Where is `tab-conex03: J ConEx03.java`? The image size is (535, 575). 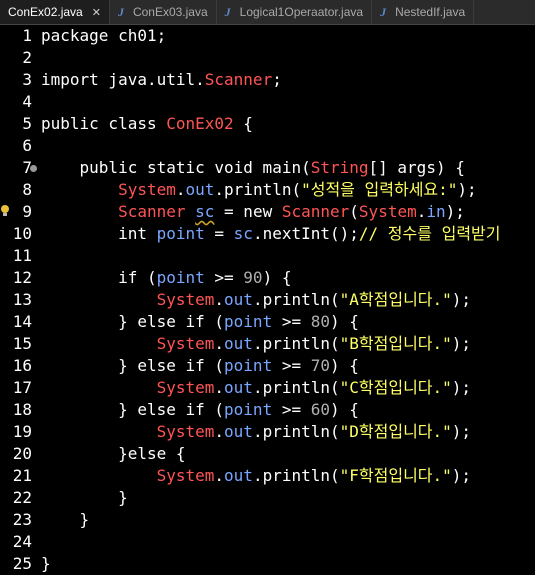
tab-conex03: J ConEx03.java is located at coordinates (163, 12).